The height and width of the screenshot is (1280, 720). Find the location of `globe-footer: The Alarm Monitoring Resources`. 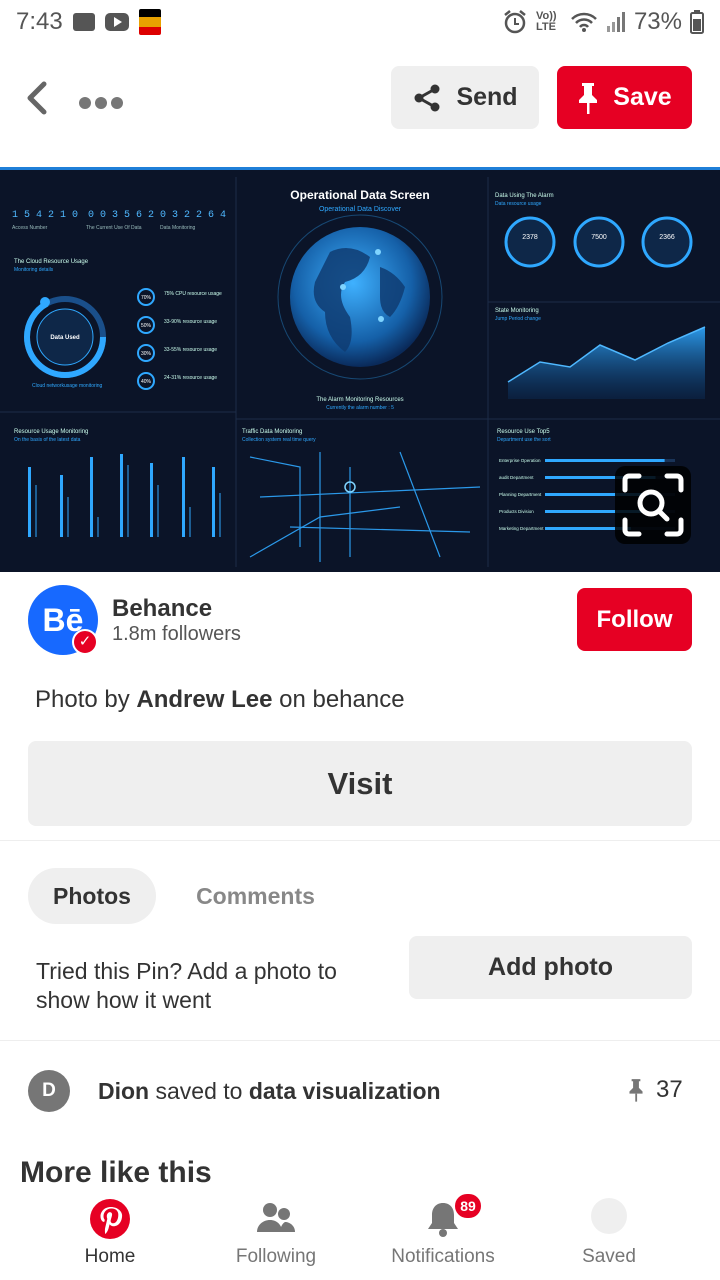

globe-footer: The Alarm Monitoring Resources is located at coordinates (359, 400).